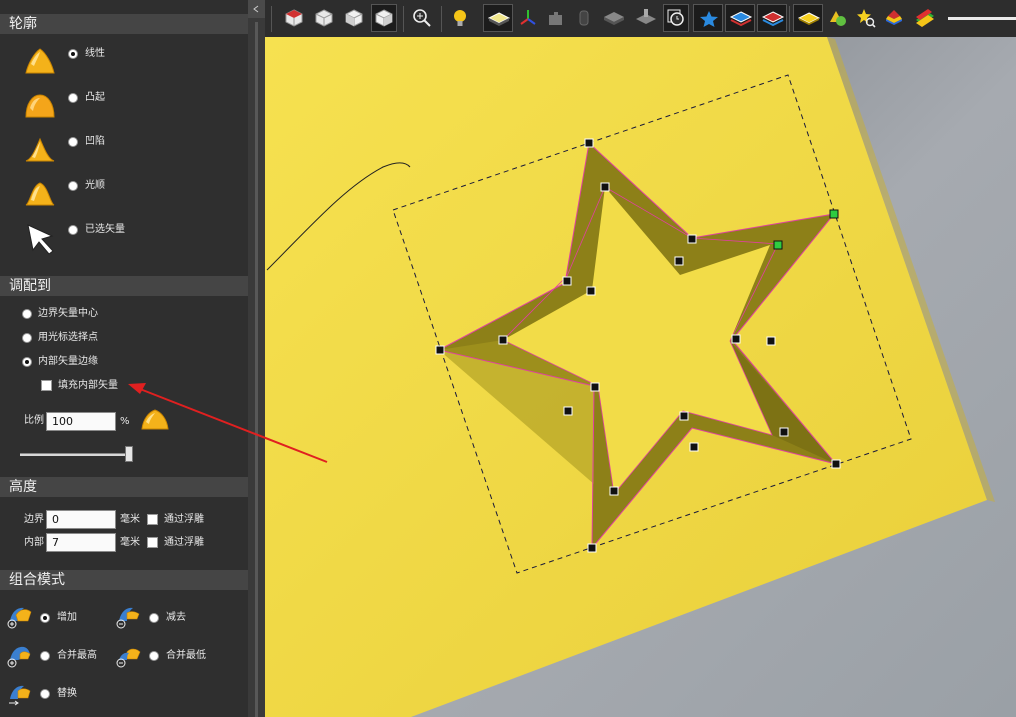 This screenshot has height=717, width=1016. Describe the element at coordinates (154, 656) in the screenshot. I see `combine-radio-merge-lowest` at that location.